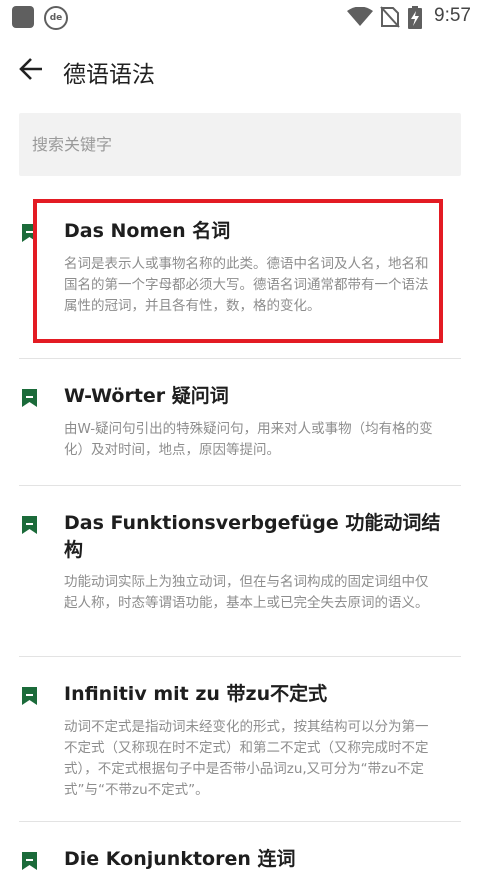 The width and height of the screenshot is (480, 873). I want to click on list-item-title: W-Wörter 疑问词, so click(146, 396).